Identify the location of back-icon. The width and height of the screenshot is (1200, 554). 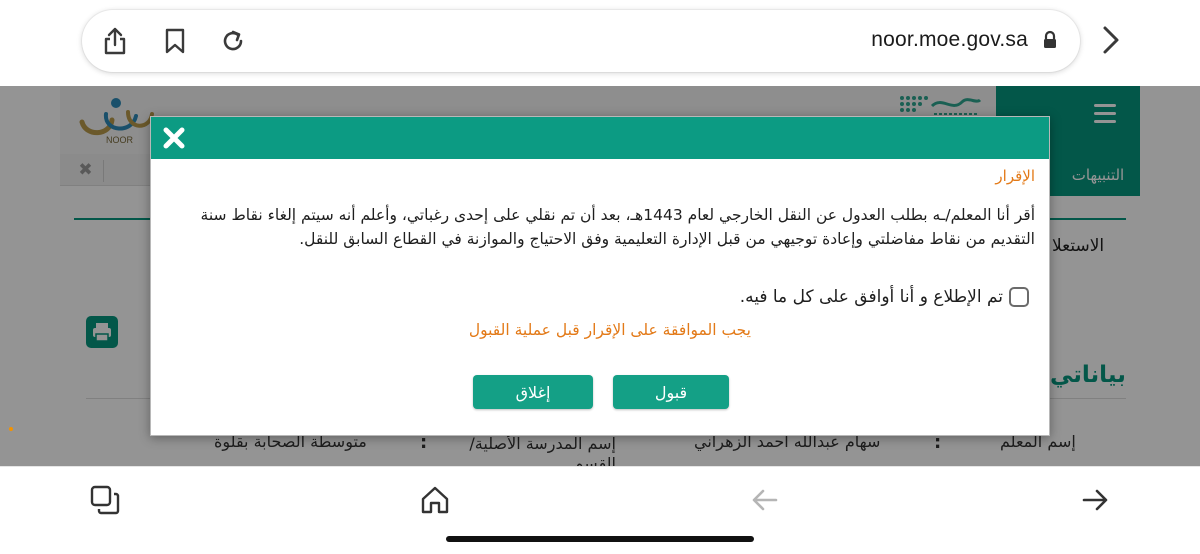
(765, 500).